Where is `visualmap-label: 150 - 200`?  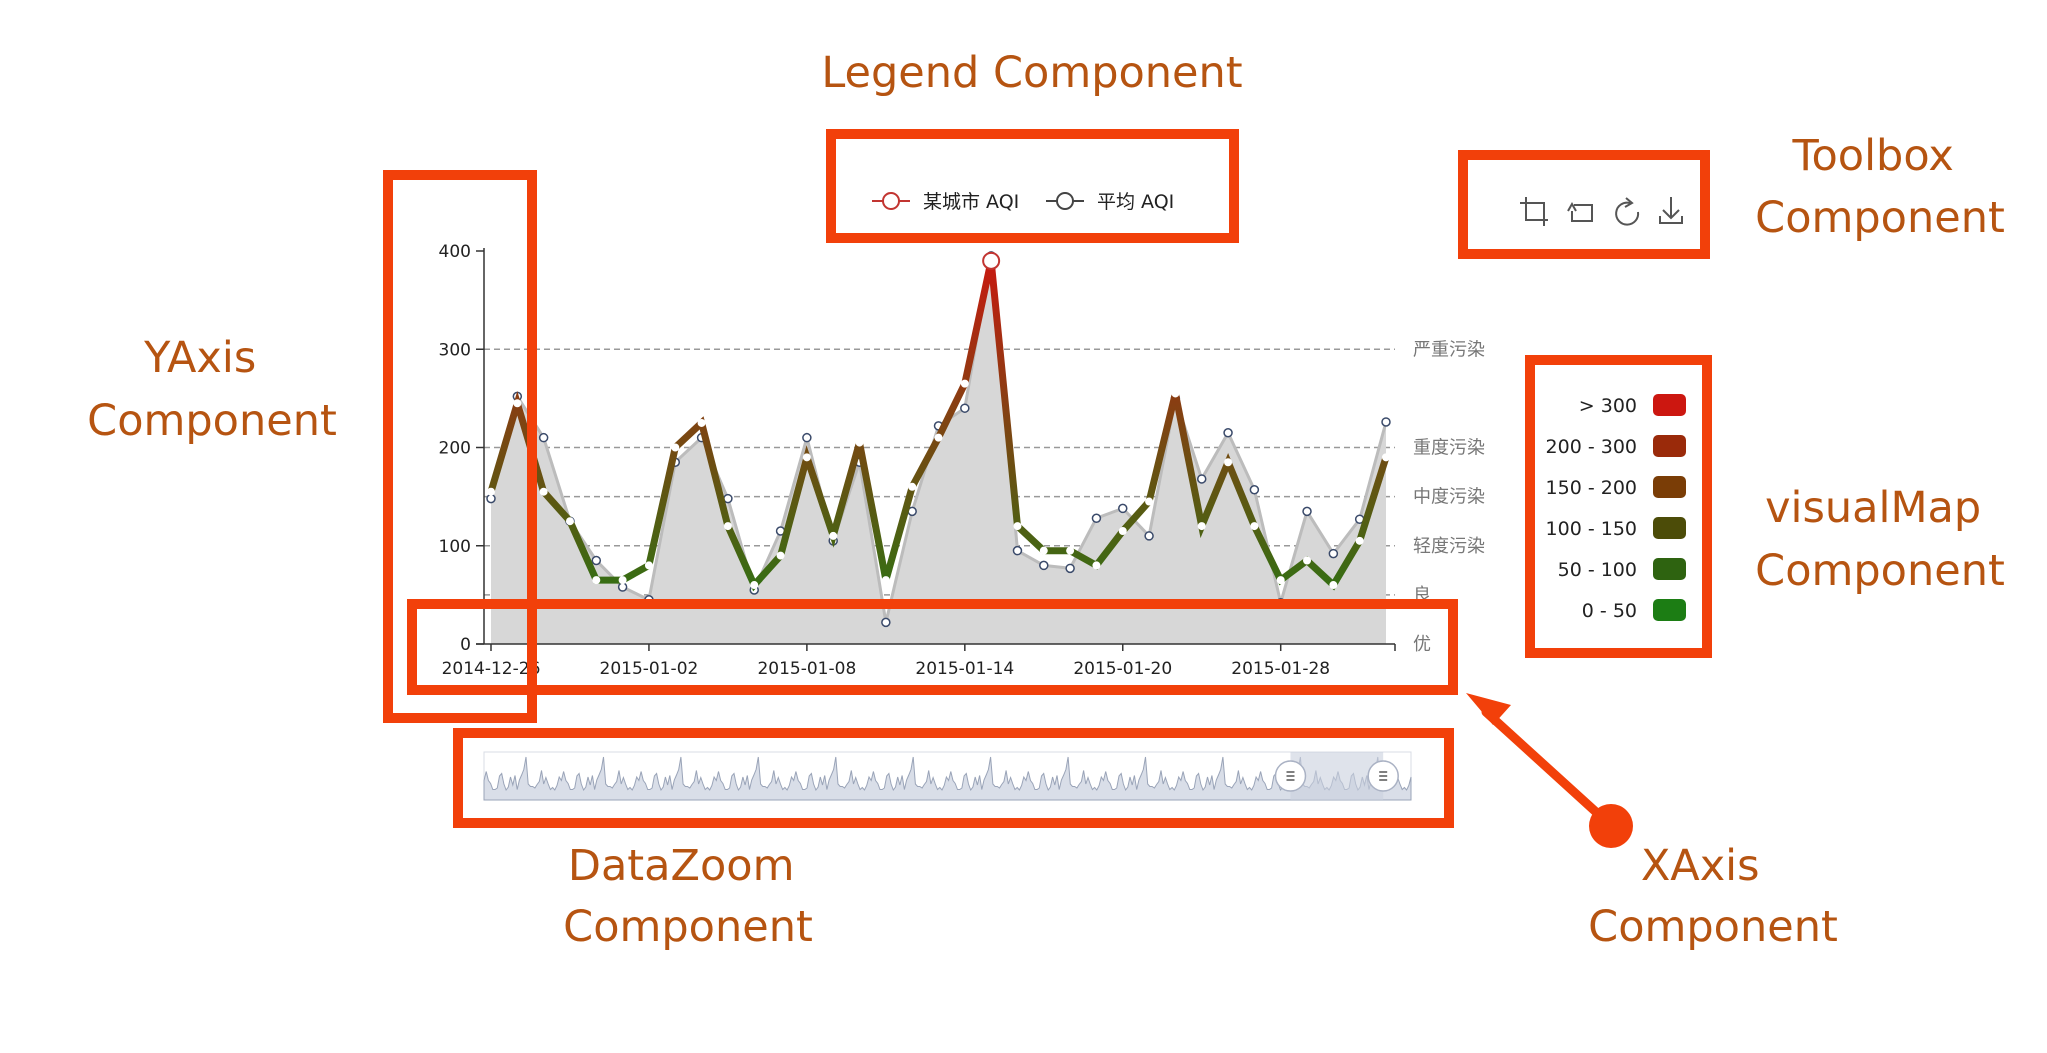 visualmap-label: 150 - 200 is located at coordinates (1591, 488).